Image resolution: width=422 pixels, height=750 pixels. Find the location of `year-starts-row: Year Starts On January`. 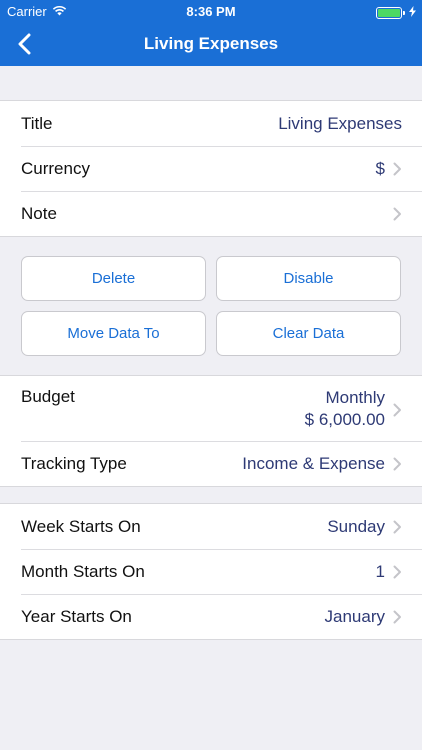

year-starts-row: Year Starts On January is located at coordinates (211, 616).